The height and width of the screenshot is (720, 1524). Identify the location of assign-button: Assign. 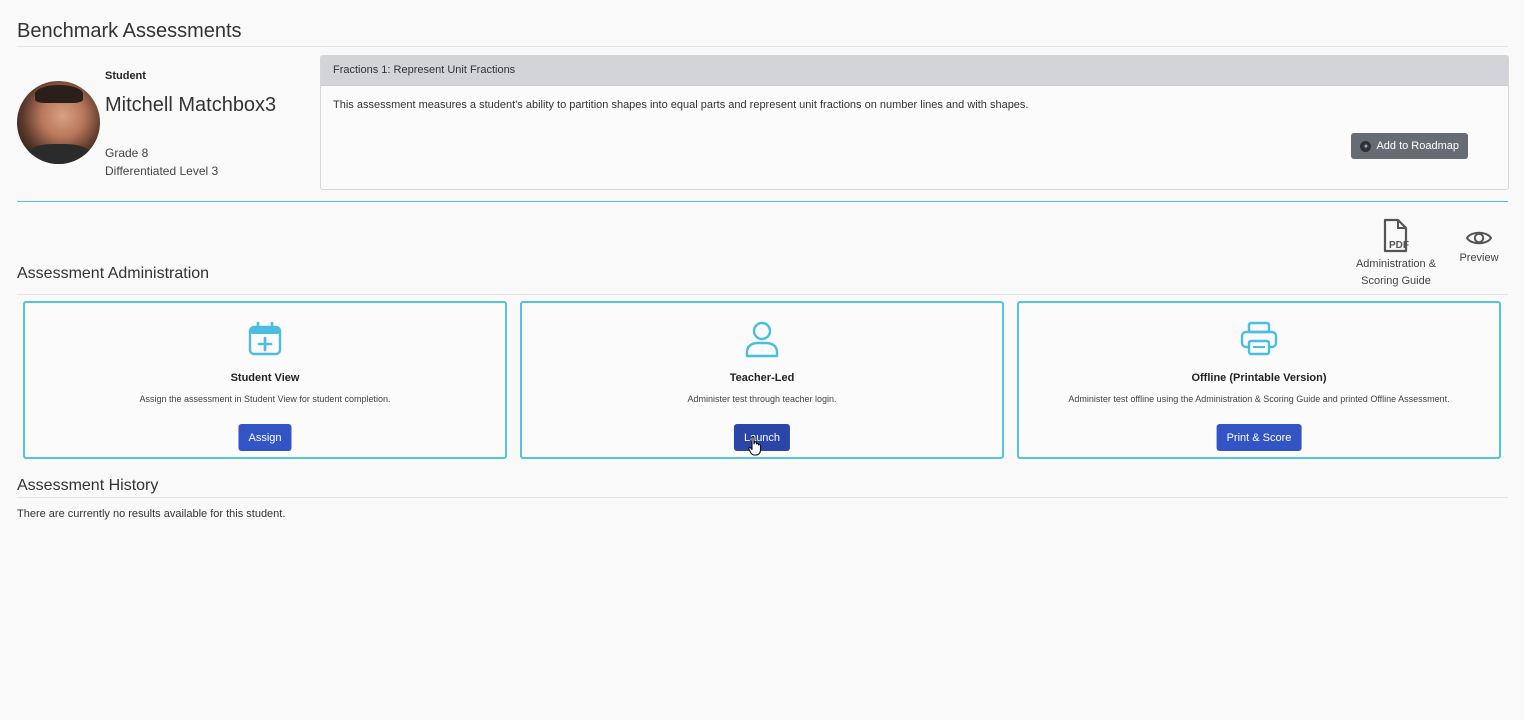
(265, 437).